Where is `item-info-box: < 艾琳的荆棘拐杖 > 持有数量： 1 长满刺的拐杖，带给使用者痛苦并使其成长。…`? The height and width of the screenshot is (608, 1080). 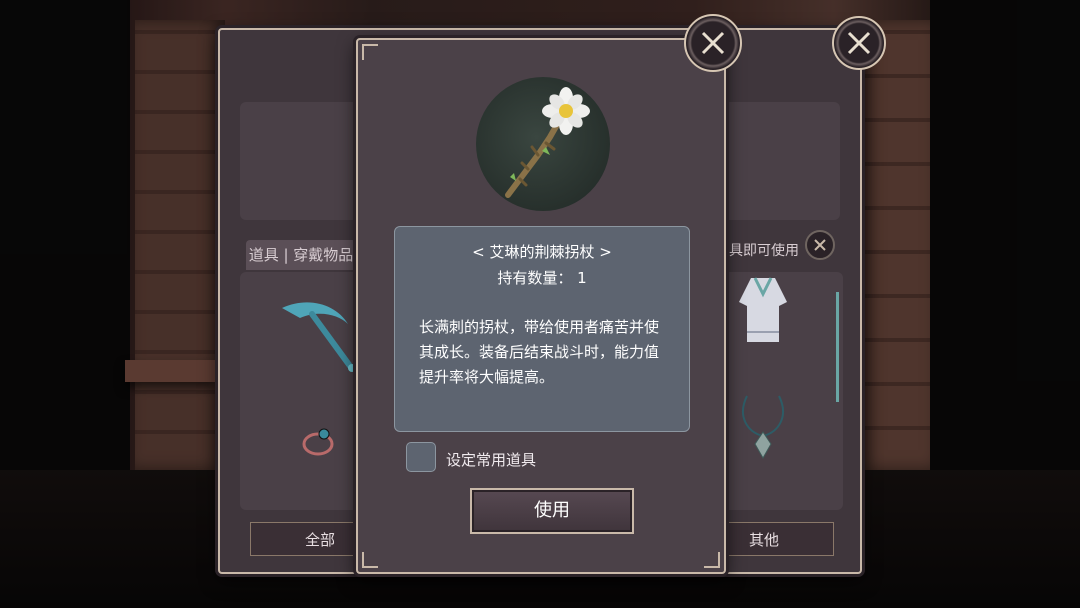
item-info-box: < 艾琳的荆棘拐杖 > 持有数量： 1 长满刺的拐杖，带给使用者痛苦并使其成长。… is located at coordinates (542, 329).